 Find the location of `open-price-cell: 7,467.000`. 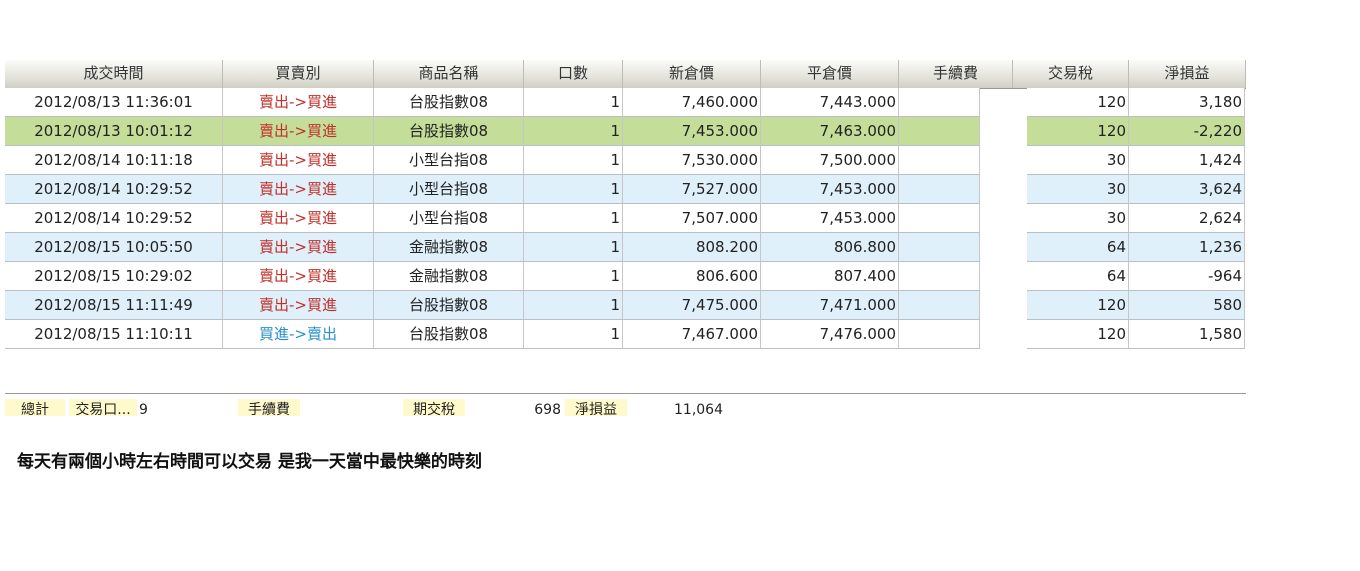

open-price-cell: 7,467.000 is located at coordinates (692, 334).